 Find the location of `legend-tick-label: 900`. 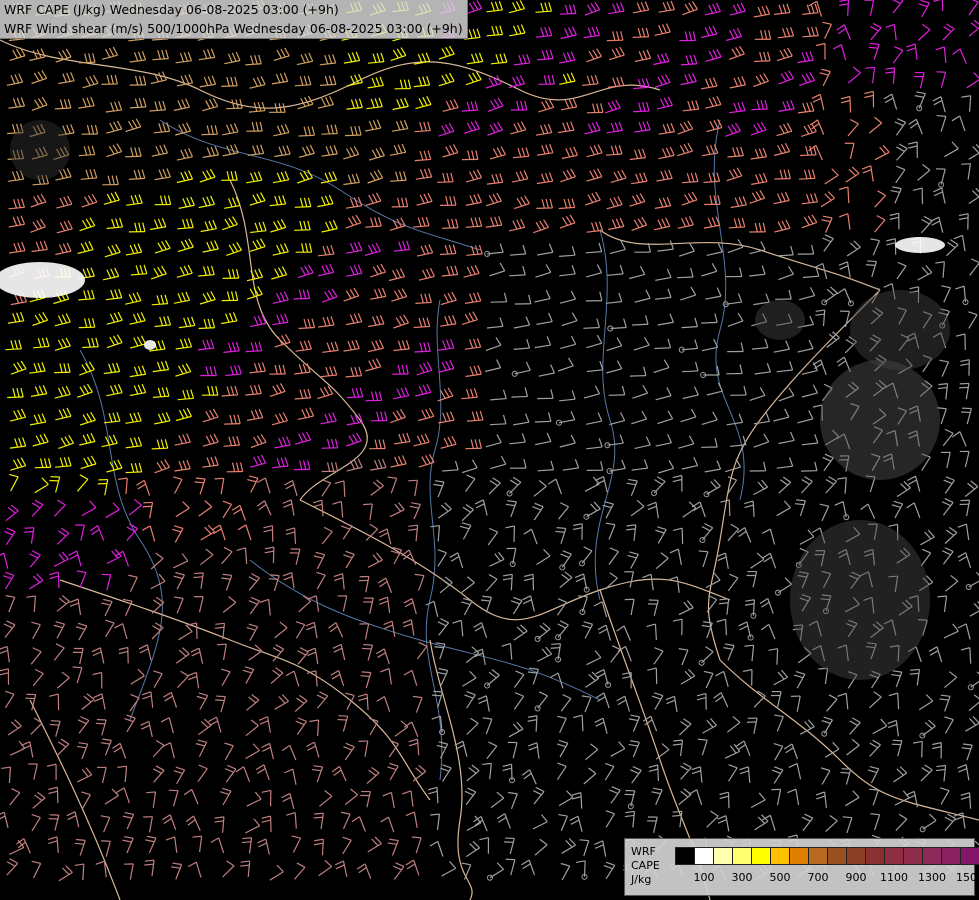

legend-tick-label: 900 is located at coordinates (856, 877).